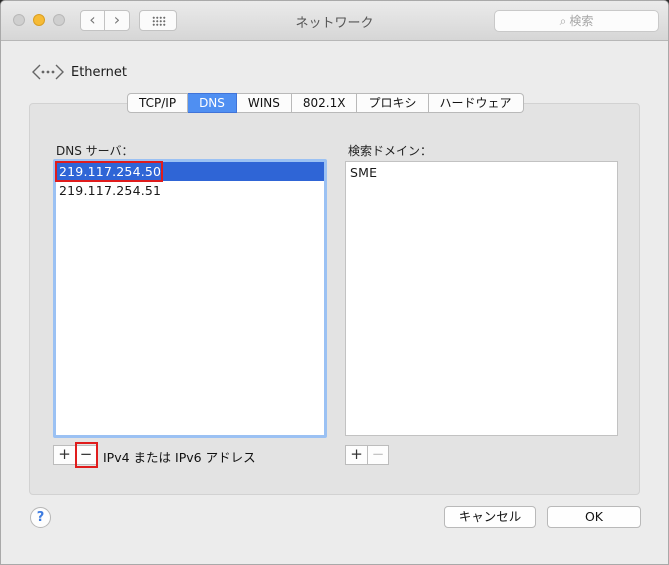 Image resolution: width=669 pixels, height=565 pixels. I want to click on dns-server-row: 219.117.254.50, so click(189, 171).